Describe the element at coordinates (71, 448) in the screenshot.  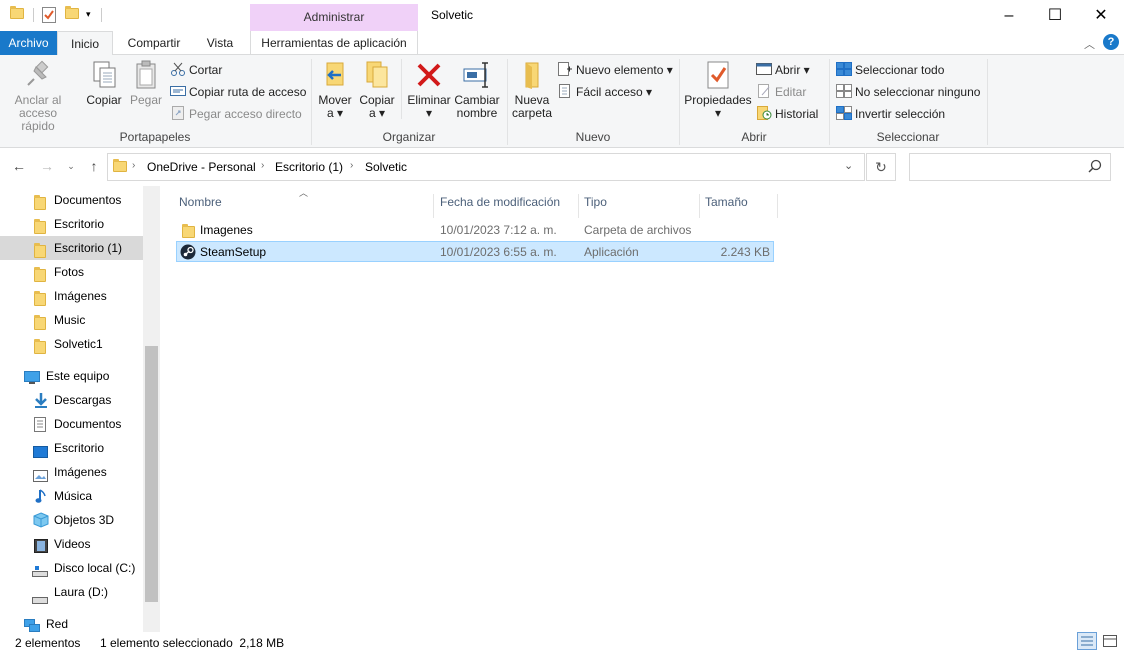
I see `nav-item-escritorio-pc: Escritorio` at that location.